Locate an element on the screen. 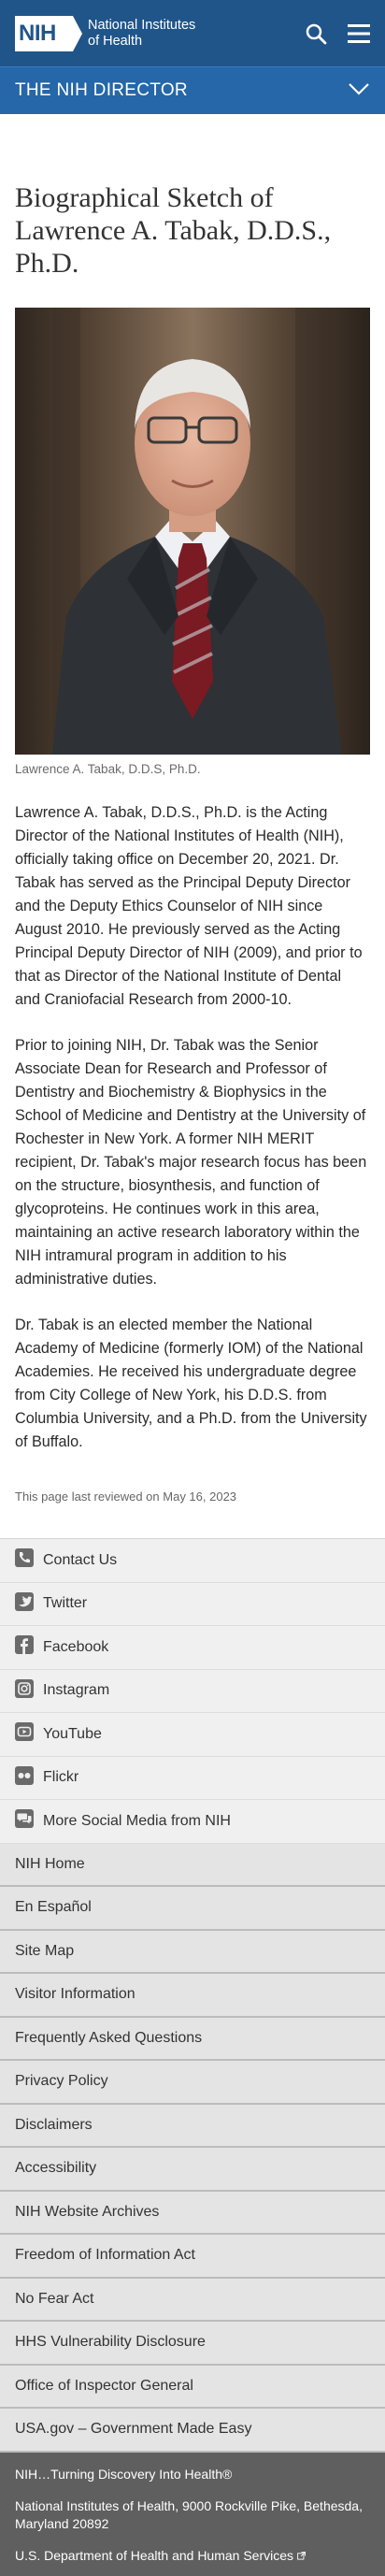 Image resolution: width=385 pixels, height=2576 pixels. facebook-link: Facebook is located at coordinates (192, 1648).